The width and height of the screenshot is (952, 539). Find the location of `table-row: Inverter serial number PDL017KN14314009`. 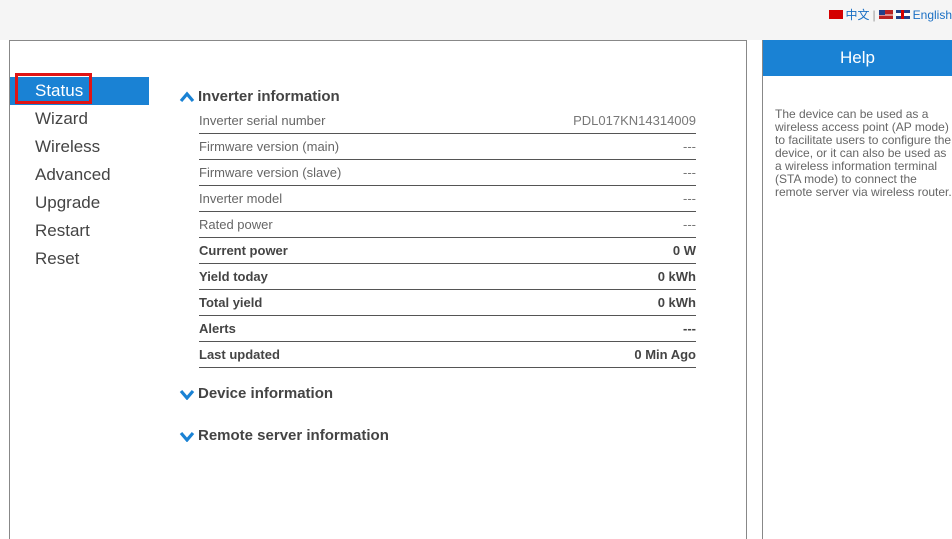

table-row: Inverter serial number PDL017KN14314009 is located at coordinates (447, 121).